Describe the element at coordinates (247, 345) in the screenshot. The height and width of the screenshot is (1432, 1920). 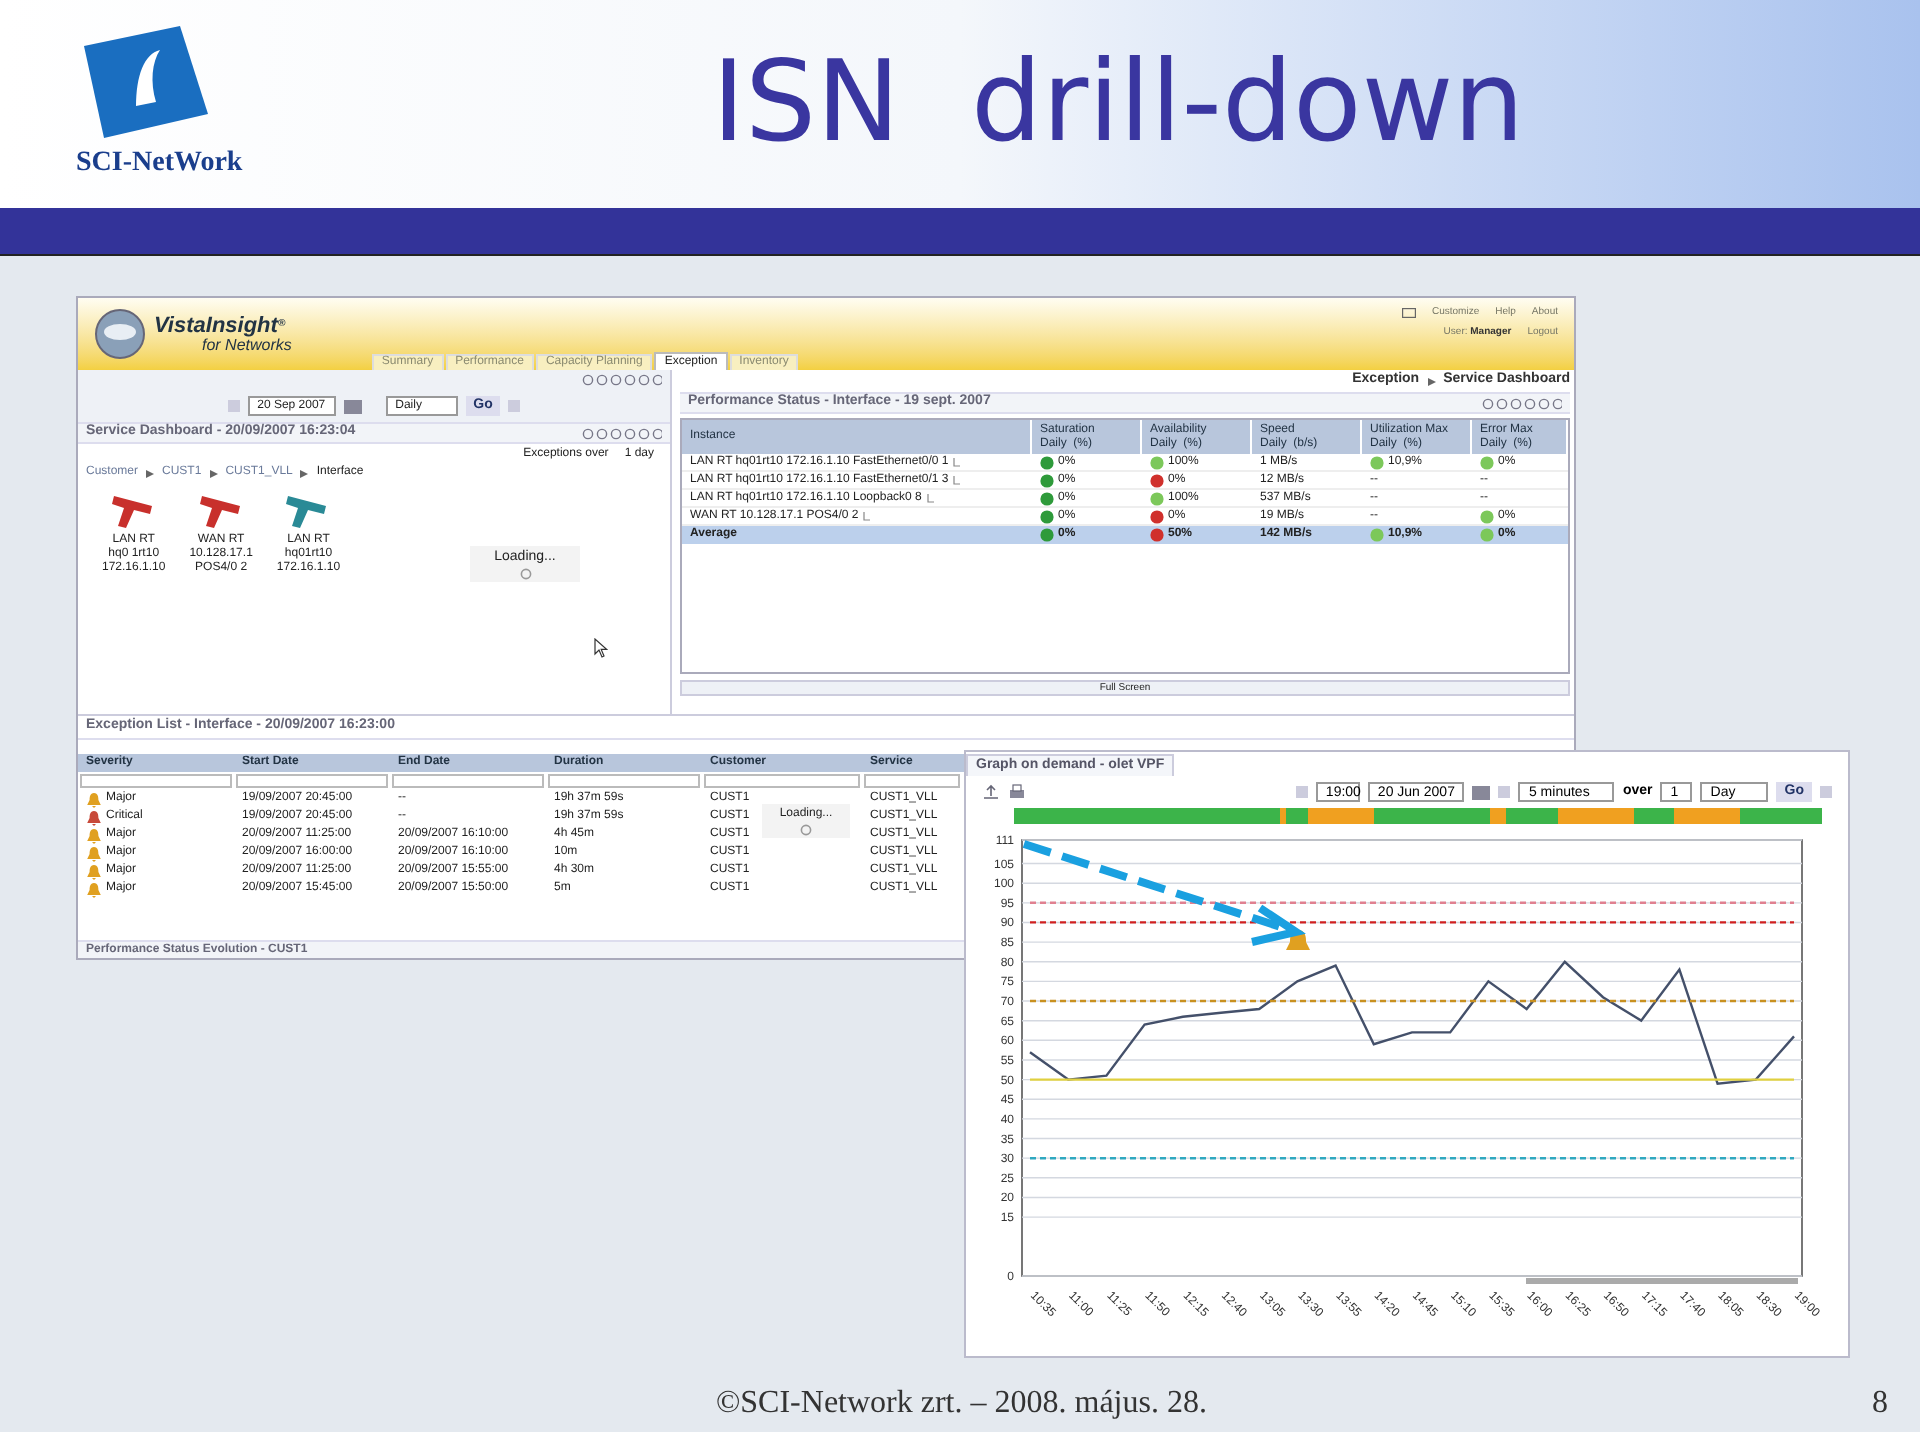
I see `brand-subtitle: for Networks` at that location.